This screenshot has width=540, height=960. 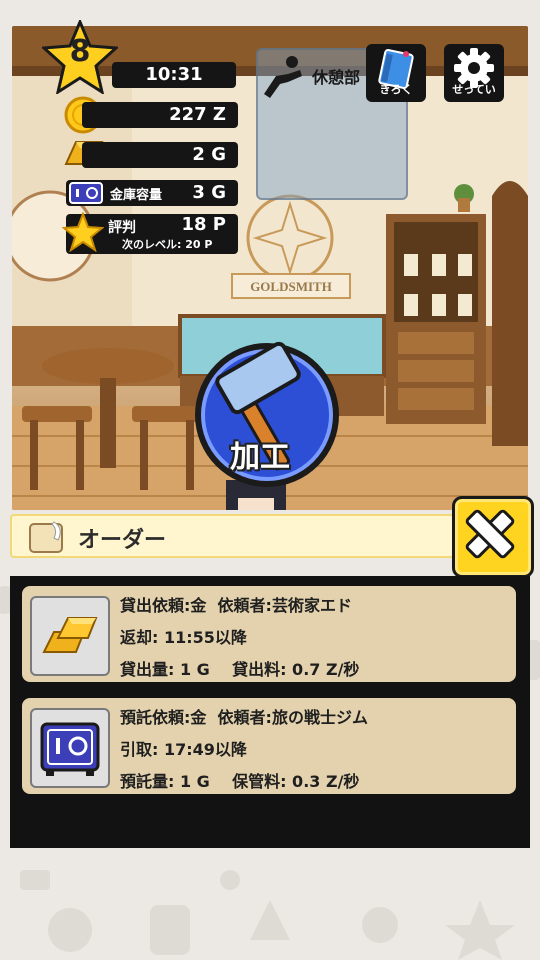 I want to click on time-display: 10:31, so click(x=174, y=75).